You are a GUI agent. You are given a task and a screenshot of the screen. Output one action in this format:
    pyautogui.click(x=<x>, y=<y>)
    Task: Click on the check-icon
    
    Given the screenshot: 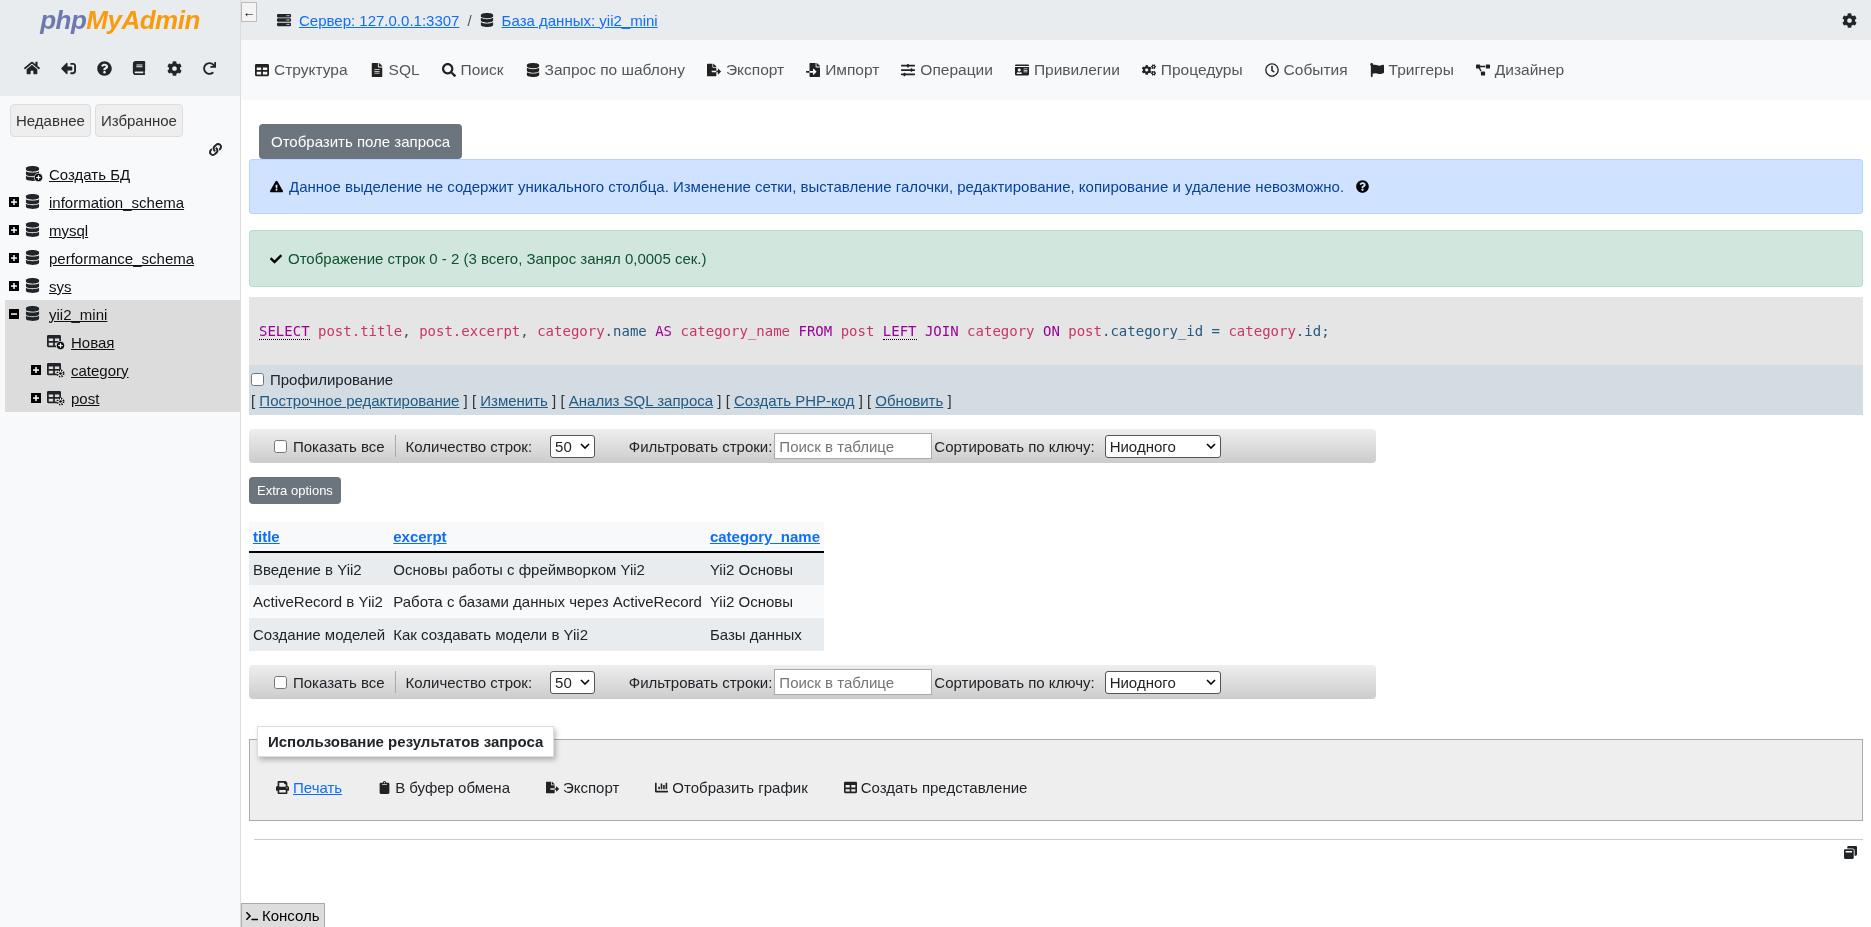 What is the action you would take?
    pyautogui.click(x=276, y=258)
    